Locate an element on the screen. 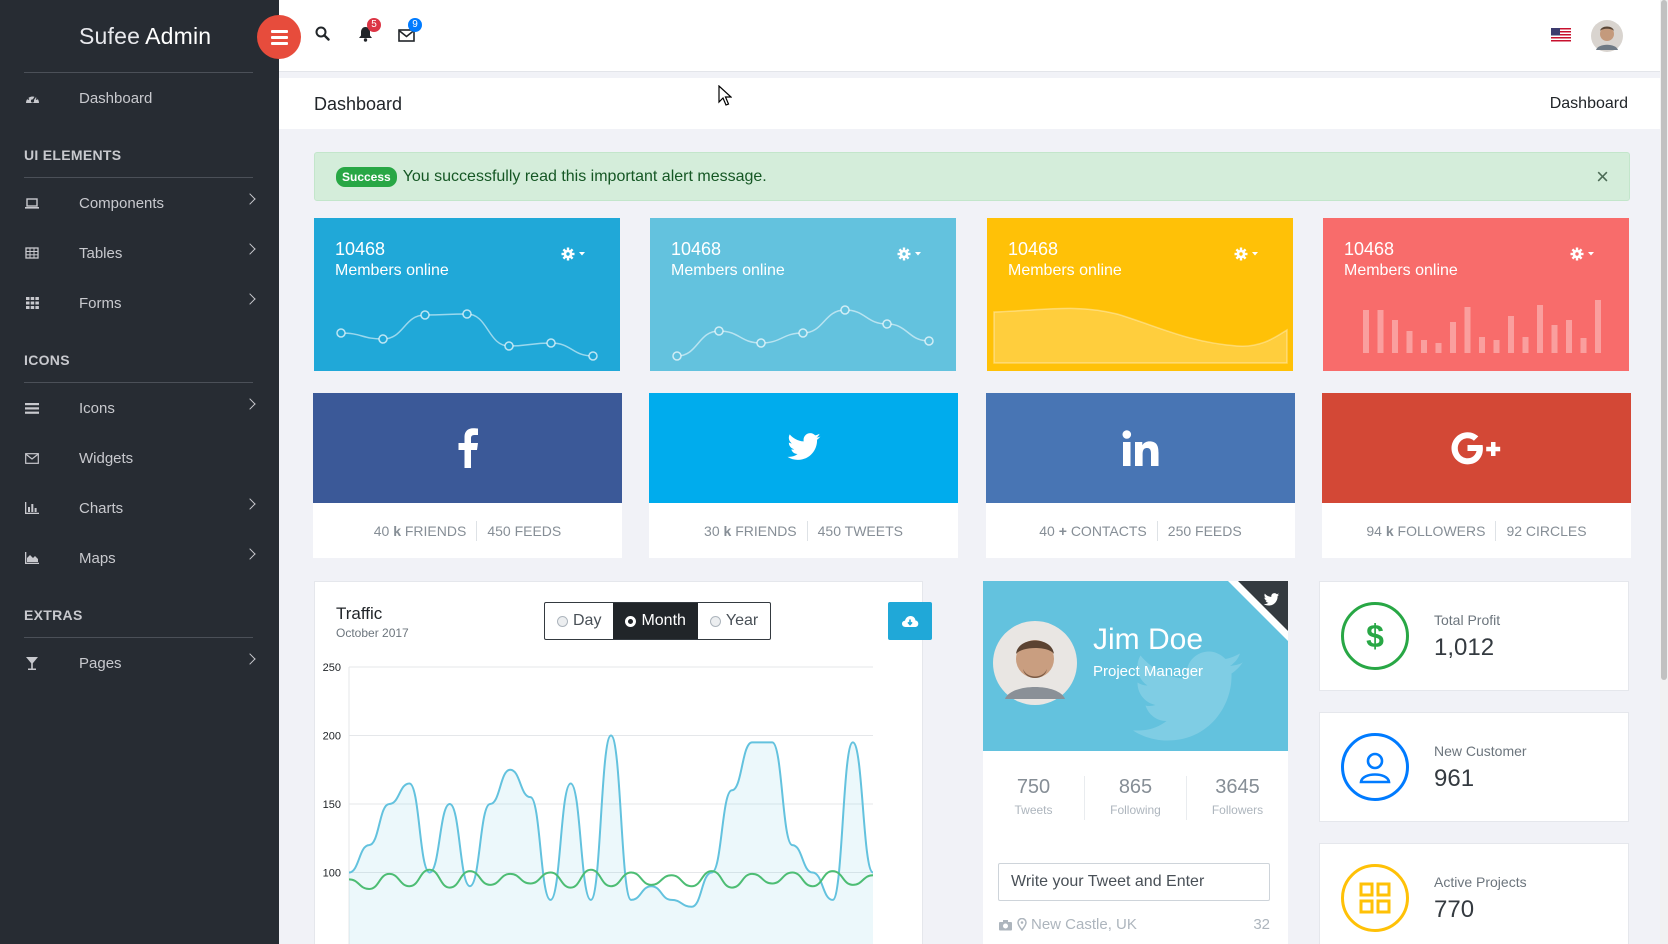  mini-stat-card: $ Total Profit 1,012 is located at coordinates (1474, 636).